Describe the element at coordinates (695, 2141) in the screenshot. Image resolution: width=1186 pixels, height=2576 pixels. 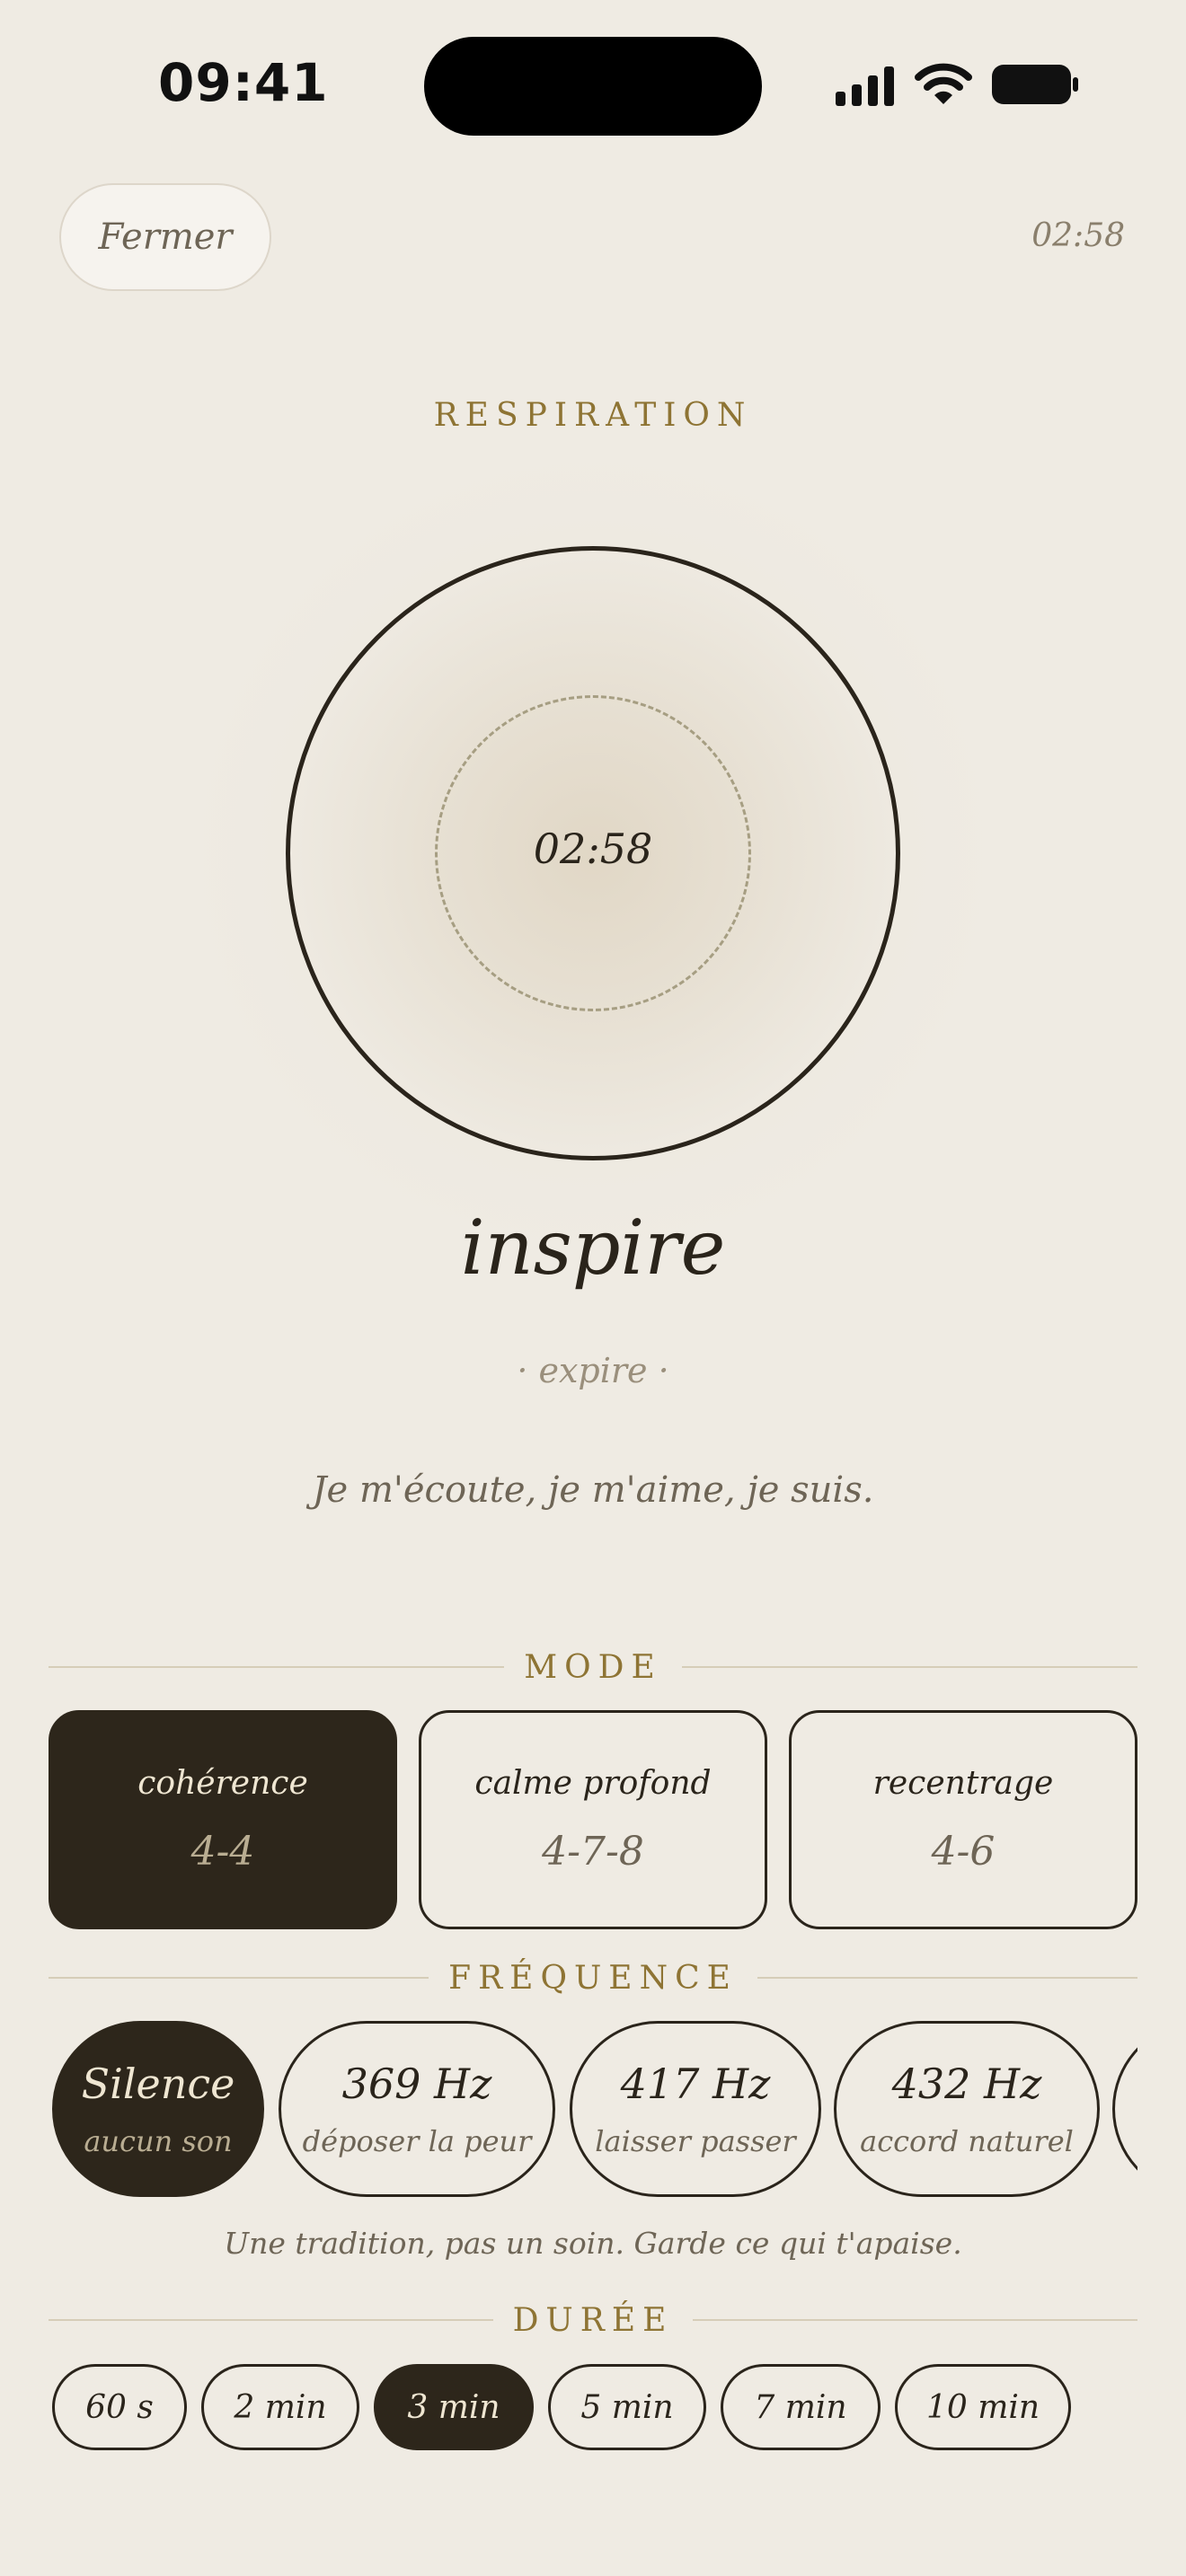
I see `frequency-option-desc: laisser passer` at that location.